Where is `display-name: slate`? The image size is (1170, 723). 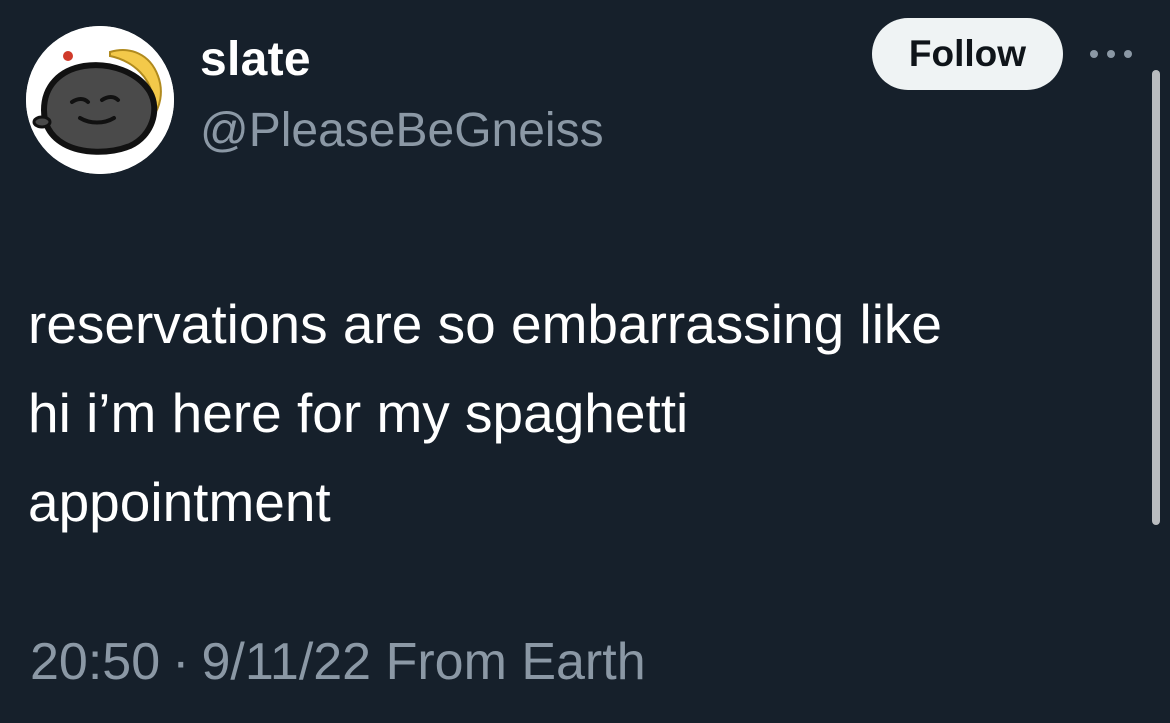
display-name: slate is located at coordinates (255, 60).